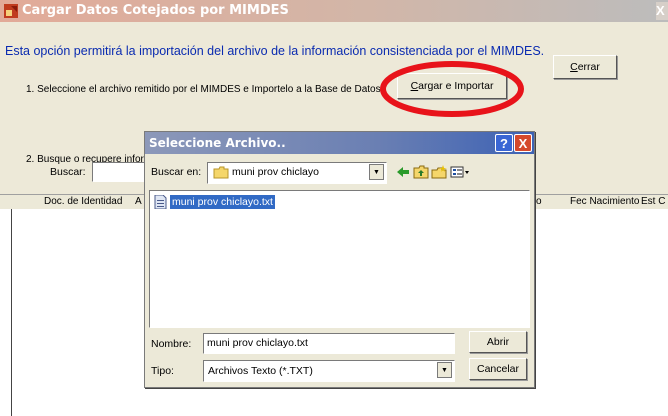 The width and height of the screenshot is (668, 416). Describe the element at coordinates (421, 172) in the screenshot. I see `up-folder-icon` at that location.